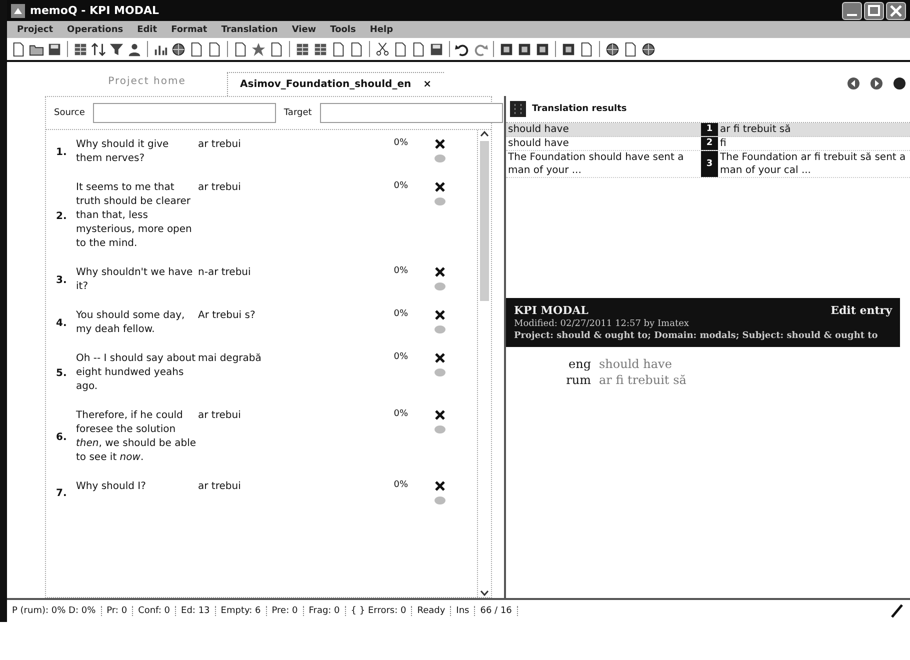  Describe the element at coordinates (189, 29) in the screenshot. I see `menu-item: Format` at that location.